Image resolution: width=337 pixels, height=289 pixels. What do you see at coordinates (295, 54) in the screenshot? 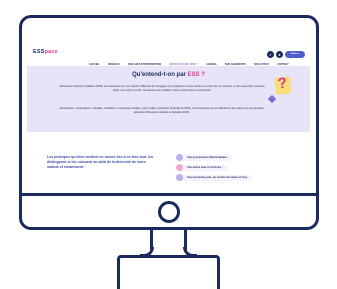
I see `cta-button: Adhérer` at bounding box center [295, 54].